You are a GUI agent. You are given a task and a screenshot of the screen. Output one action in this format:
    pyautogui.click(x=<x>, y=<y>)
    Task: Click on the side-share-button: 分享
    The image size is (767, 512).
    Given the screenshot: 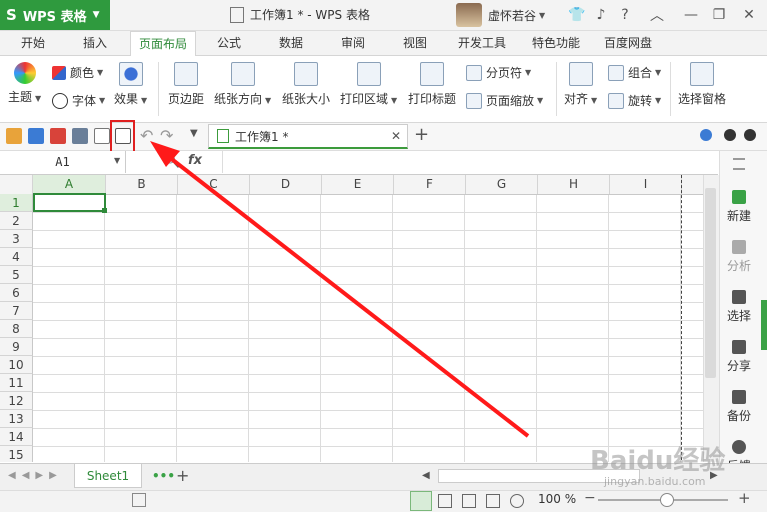 What is the action you would take?
    pyautogui.click(x=739, y=357)
    